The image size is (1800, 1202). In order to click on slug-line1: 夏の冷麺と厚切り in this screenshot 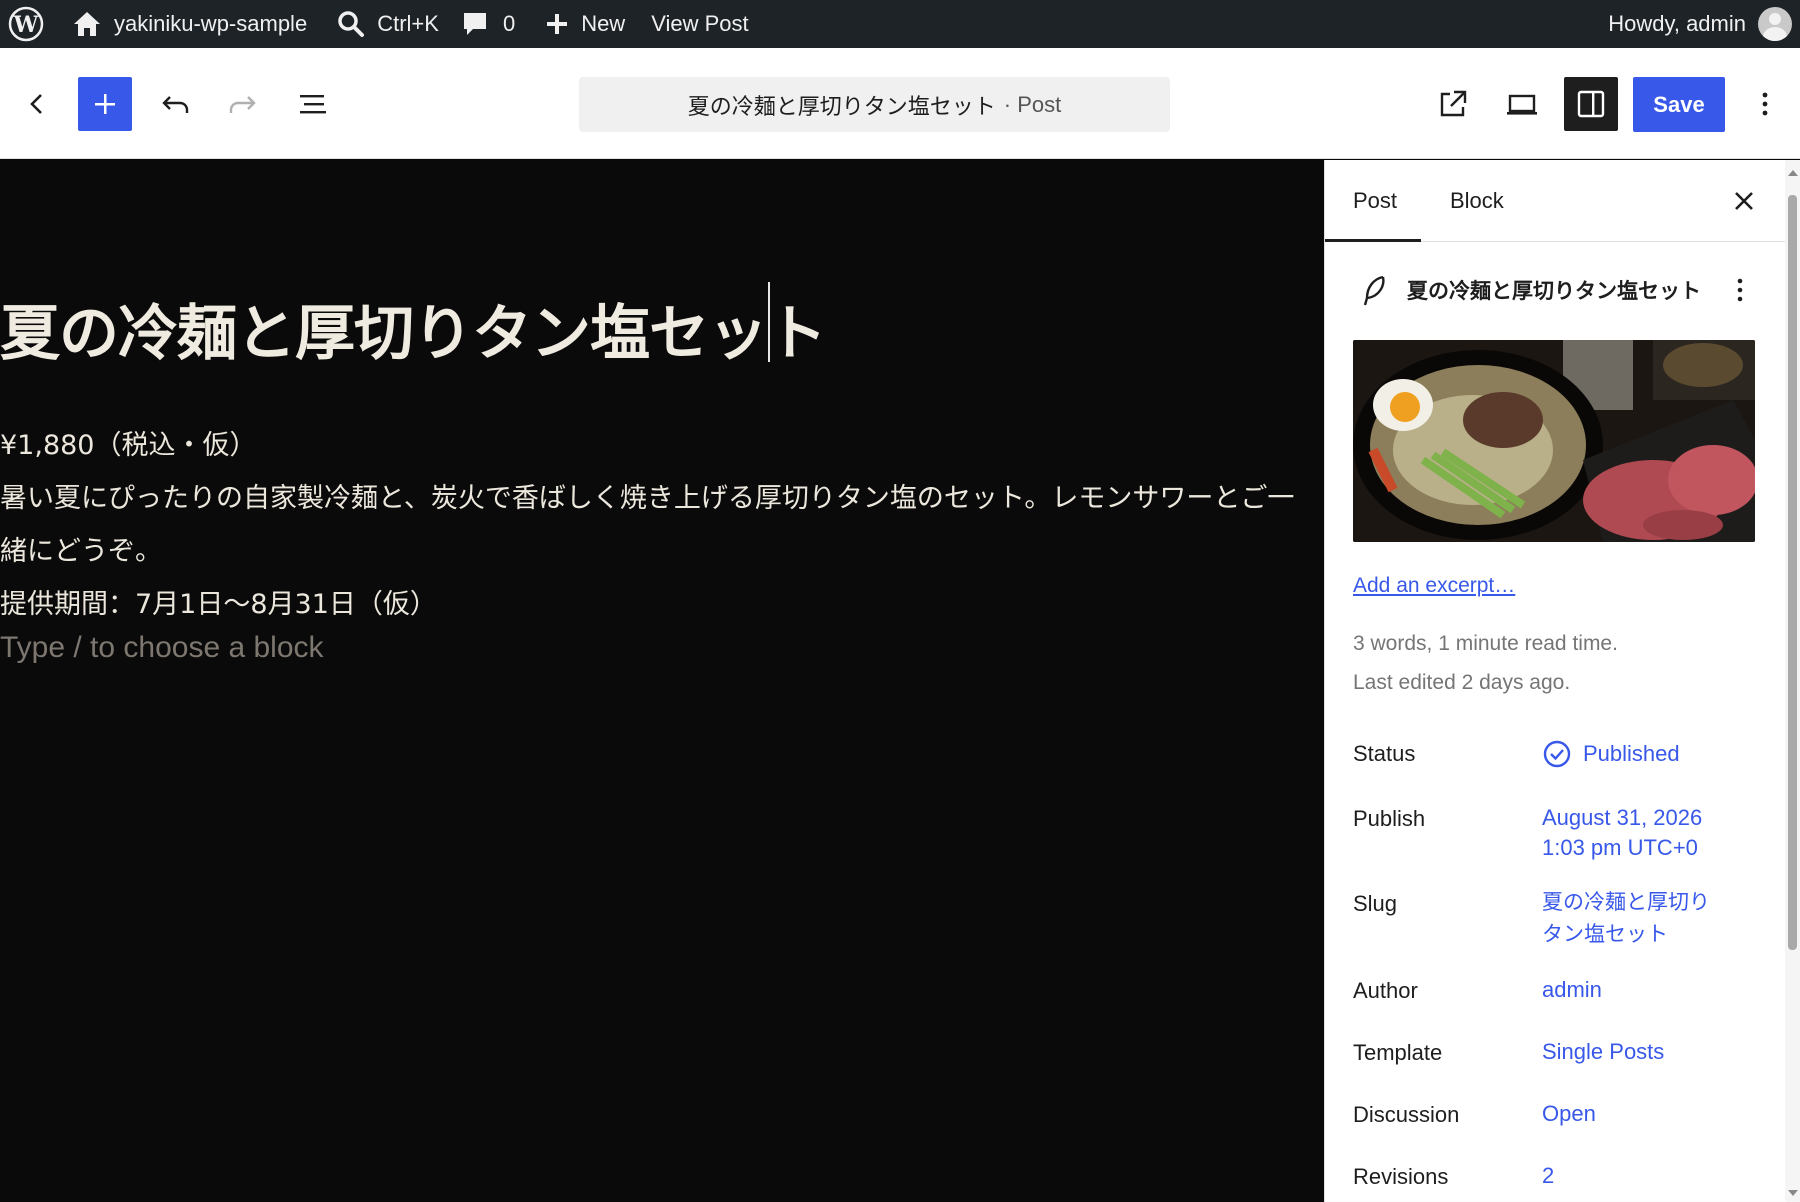, I will do `click(1626, 902)`.